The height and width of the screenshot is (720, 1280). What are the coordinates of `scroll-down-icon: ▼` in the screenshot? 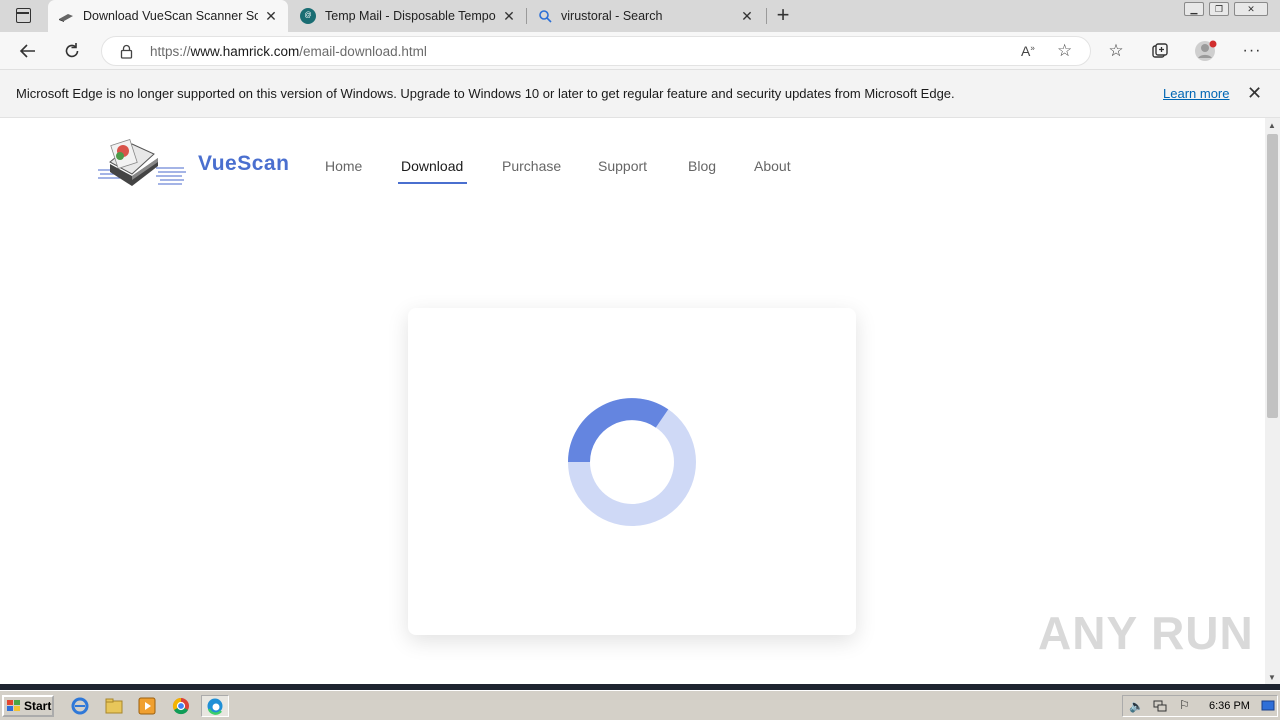 It's located at (1272, 677).